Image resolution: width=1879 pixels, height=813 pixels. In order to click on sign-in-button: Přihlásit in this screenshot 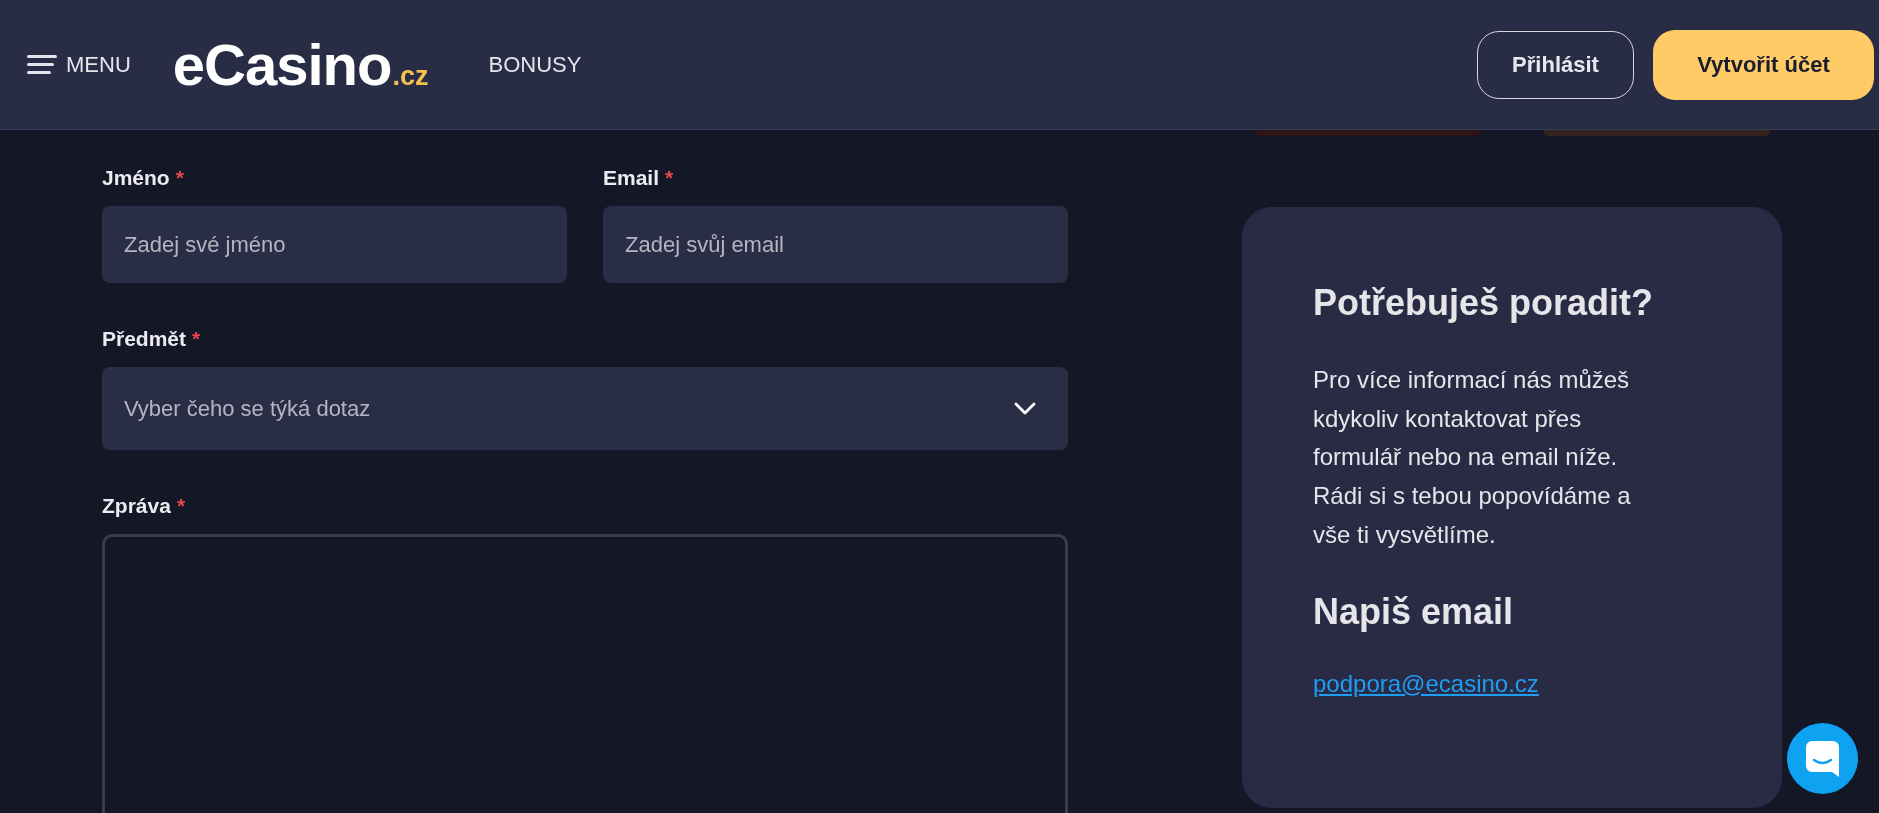, I will do `click(1555, 64)`.